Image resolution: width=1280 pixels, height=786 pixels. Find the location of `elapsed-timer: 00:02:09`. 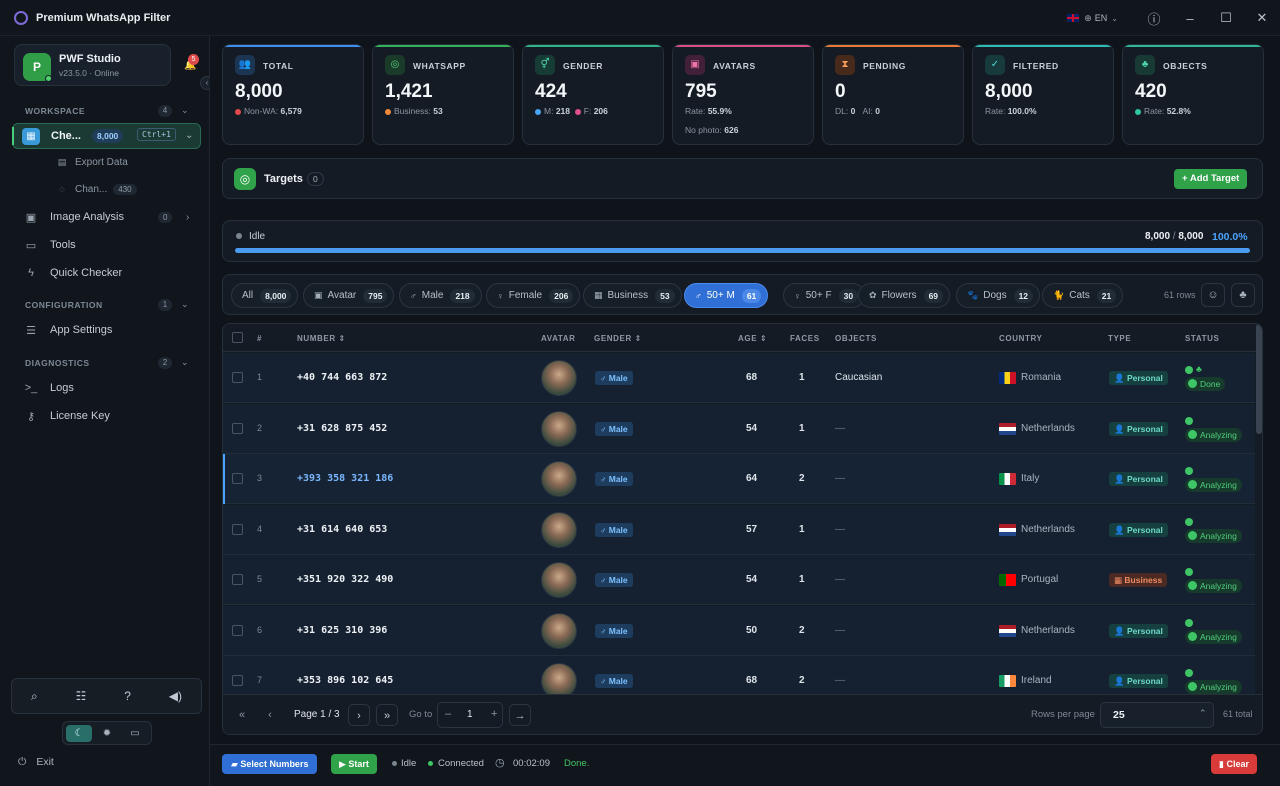

elapsed-timer: 00:02:09 is located at coordinates (531, 763).